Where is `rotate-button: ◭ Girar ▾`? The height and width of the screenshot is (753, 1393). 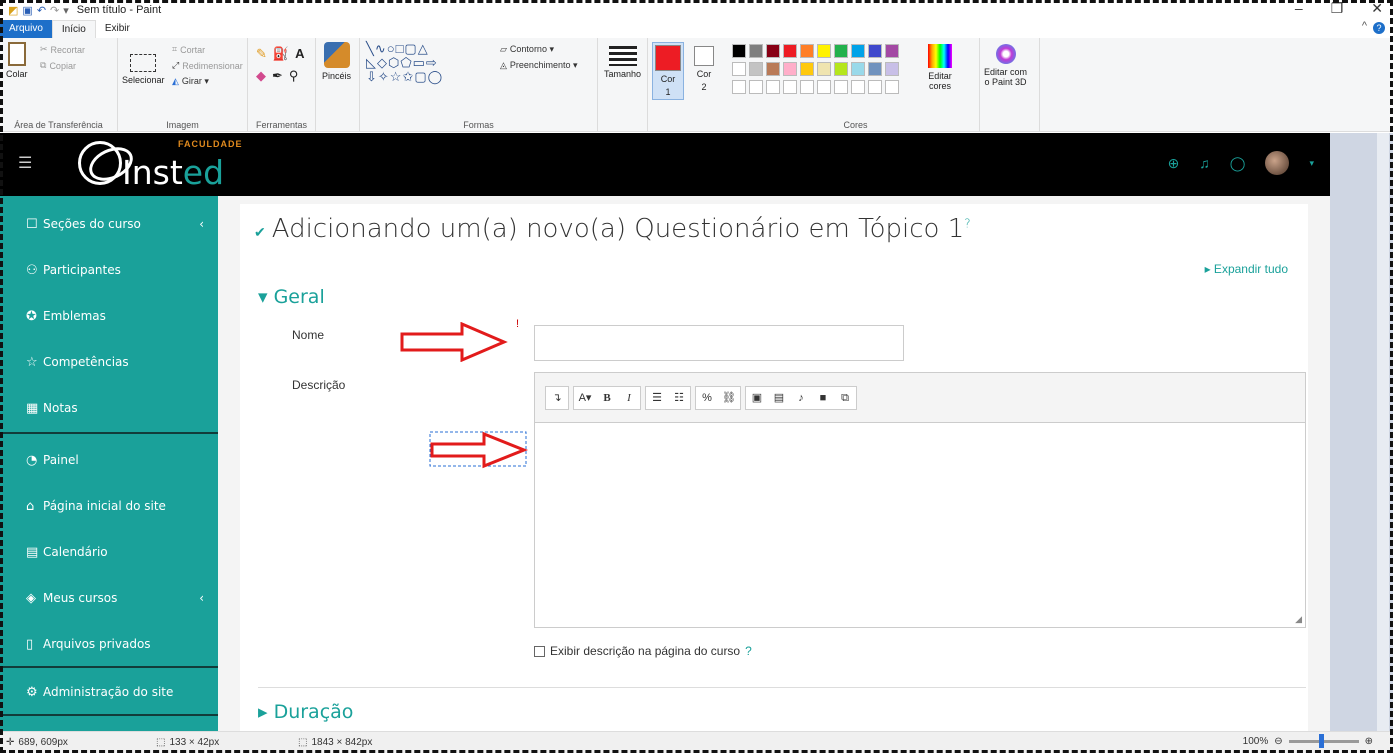
rotate-button: ◭ Girar ▾ is located at coordinates (190, 81).